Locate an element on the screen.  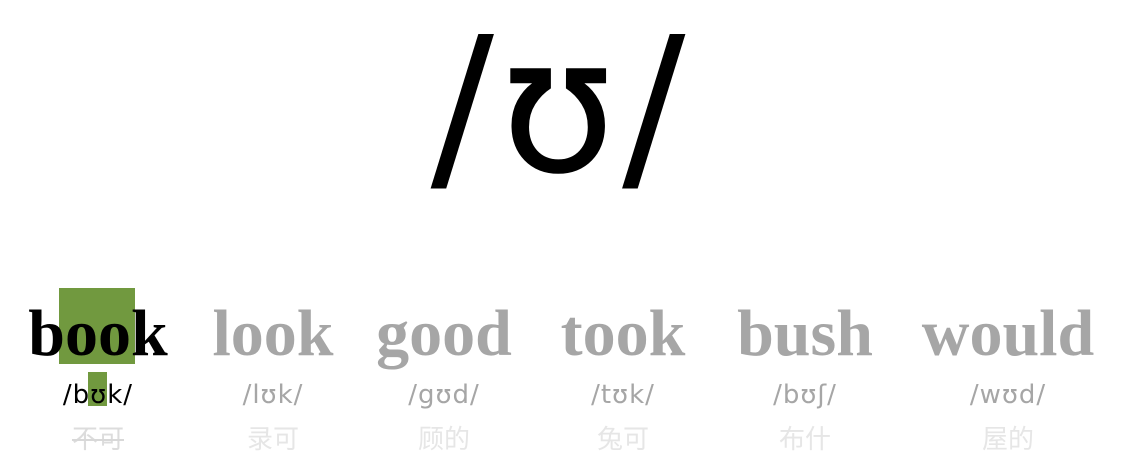
word-text: good is located at coordinates (444, 333).